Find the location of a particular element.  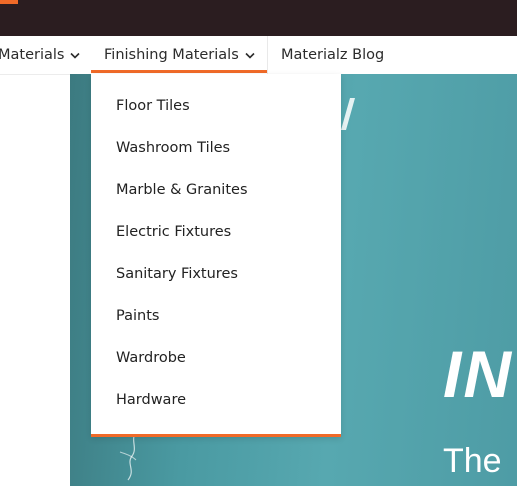

nav-item-materialz-blog: Materialz Blog is located at coordinates (332, 55).